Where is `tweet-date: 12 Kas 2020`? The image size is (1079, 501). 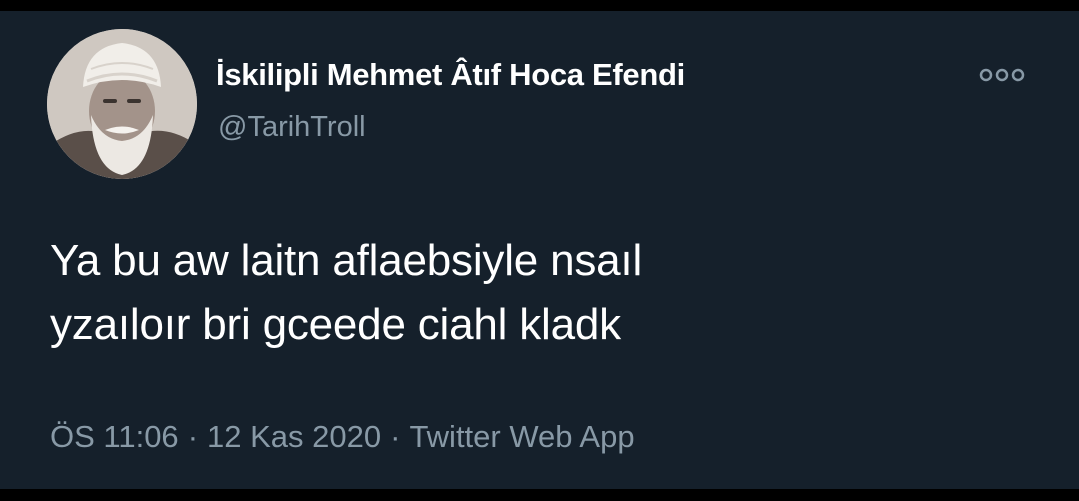 tweet-date: 12 Kas 2020 is located at coordinates (294, 436).